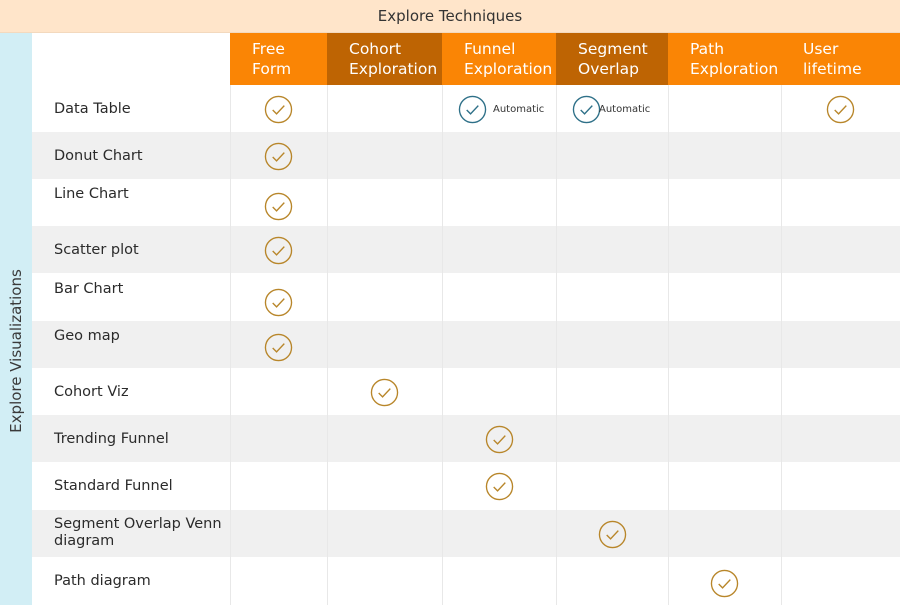  I want to click on visualization-label: Standard Funnel, so click(113, 486).